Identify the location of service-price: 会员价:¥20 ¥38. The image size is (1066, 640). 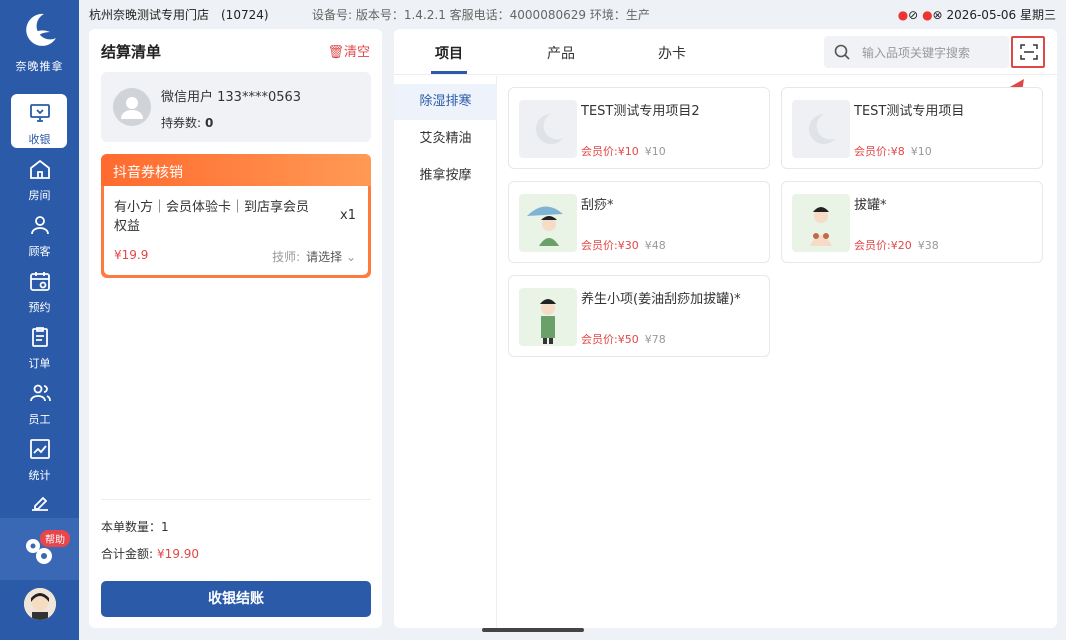
(896, 245).